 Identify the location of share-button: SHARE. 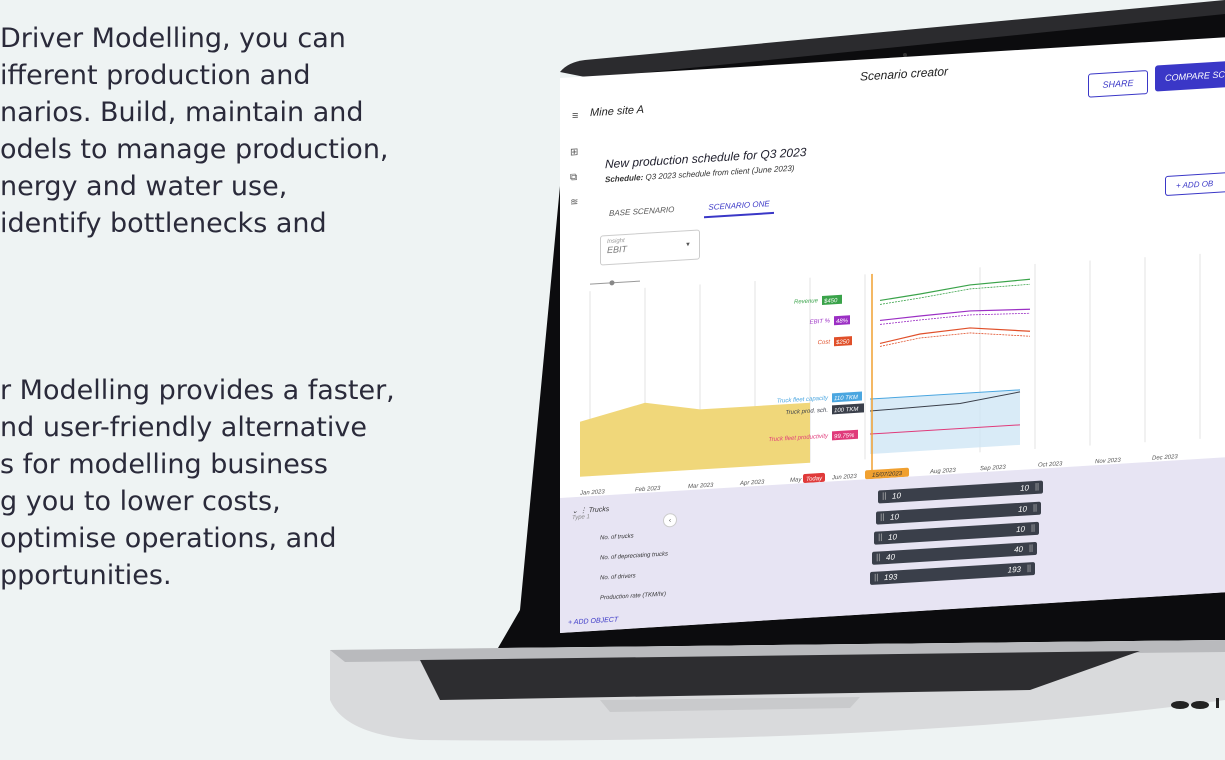
(1118, 84).